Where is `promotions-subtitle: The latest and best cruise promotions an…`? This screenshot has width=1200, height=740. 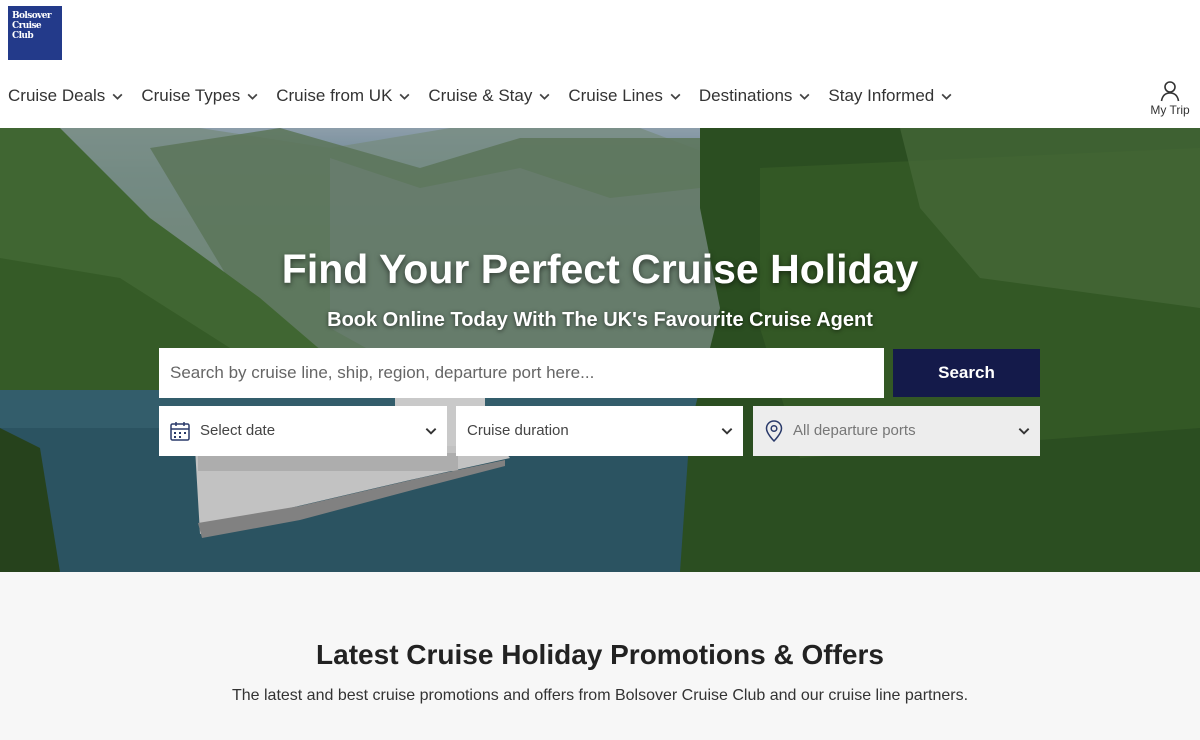 promotions-subtitle: The latest and best cruise promotions an… is located at coordinates (600, 695).